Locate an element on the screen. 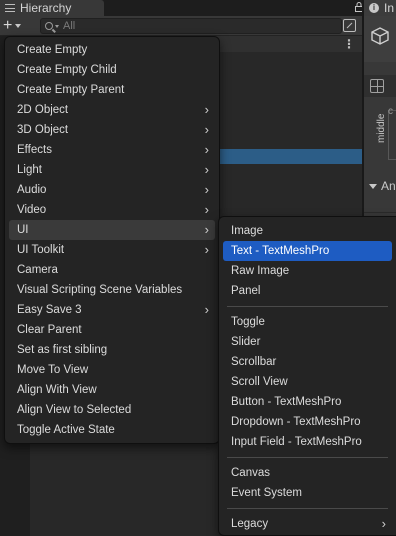  menu-item-label: Legacy is located at coordinates (250, 524).